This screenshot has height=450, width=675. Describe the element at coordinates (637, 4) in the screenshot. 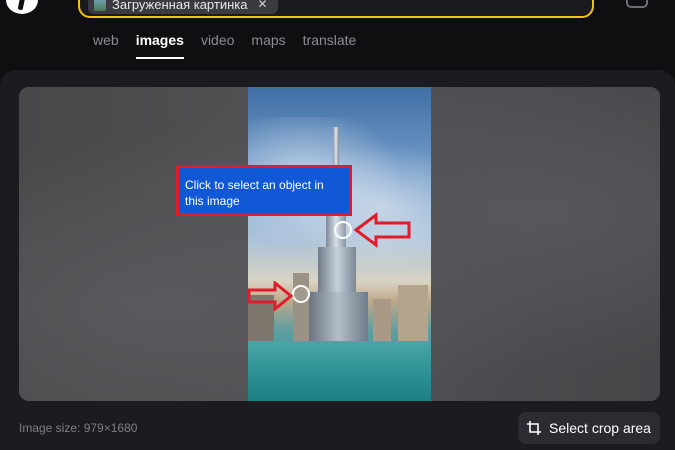

I see `camera-search-icon` at that location.